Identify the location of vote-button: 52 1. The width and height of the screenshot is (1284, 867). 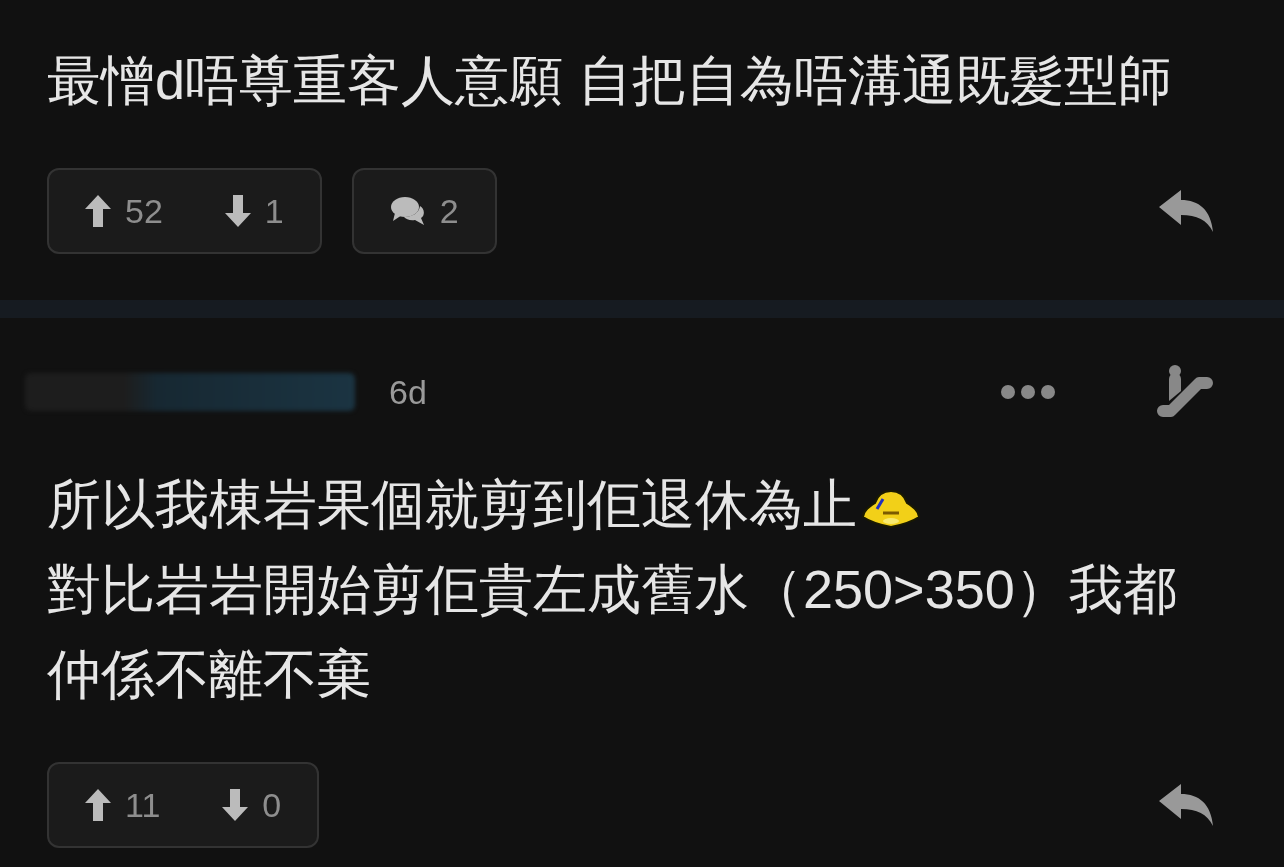
(184, 211).